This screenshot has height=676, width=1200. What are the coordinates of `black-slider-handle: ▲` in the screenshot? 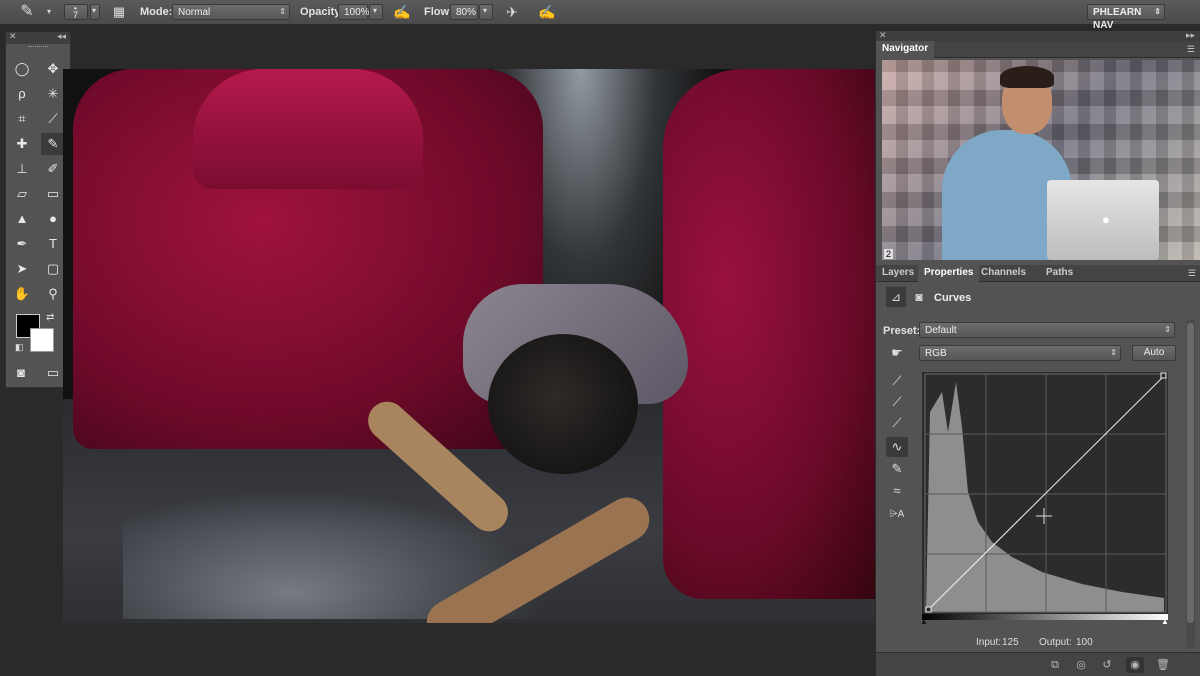 It's located at (924, 621).